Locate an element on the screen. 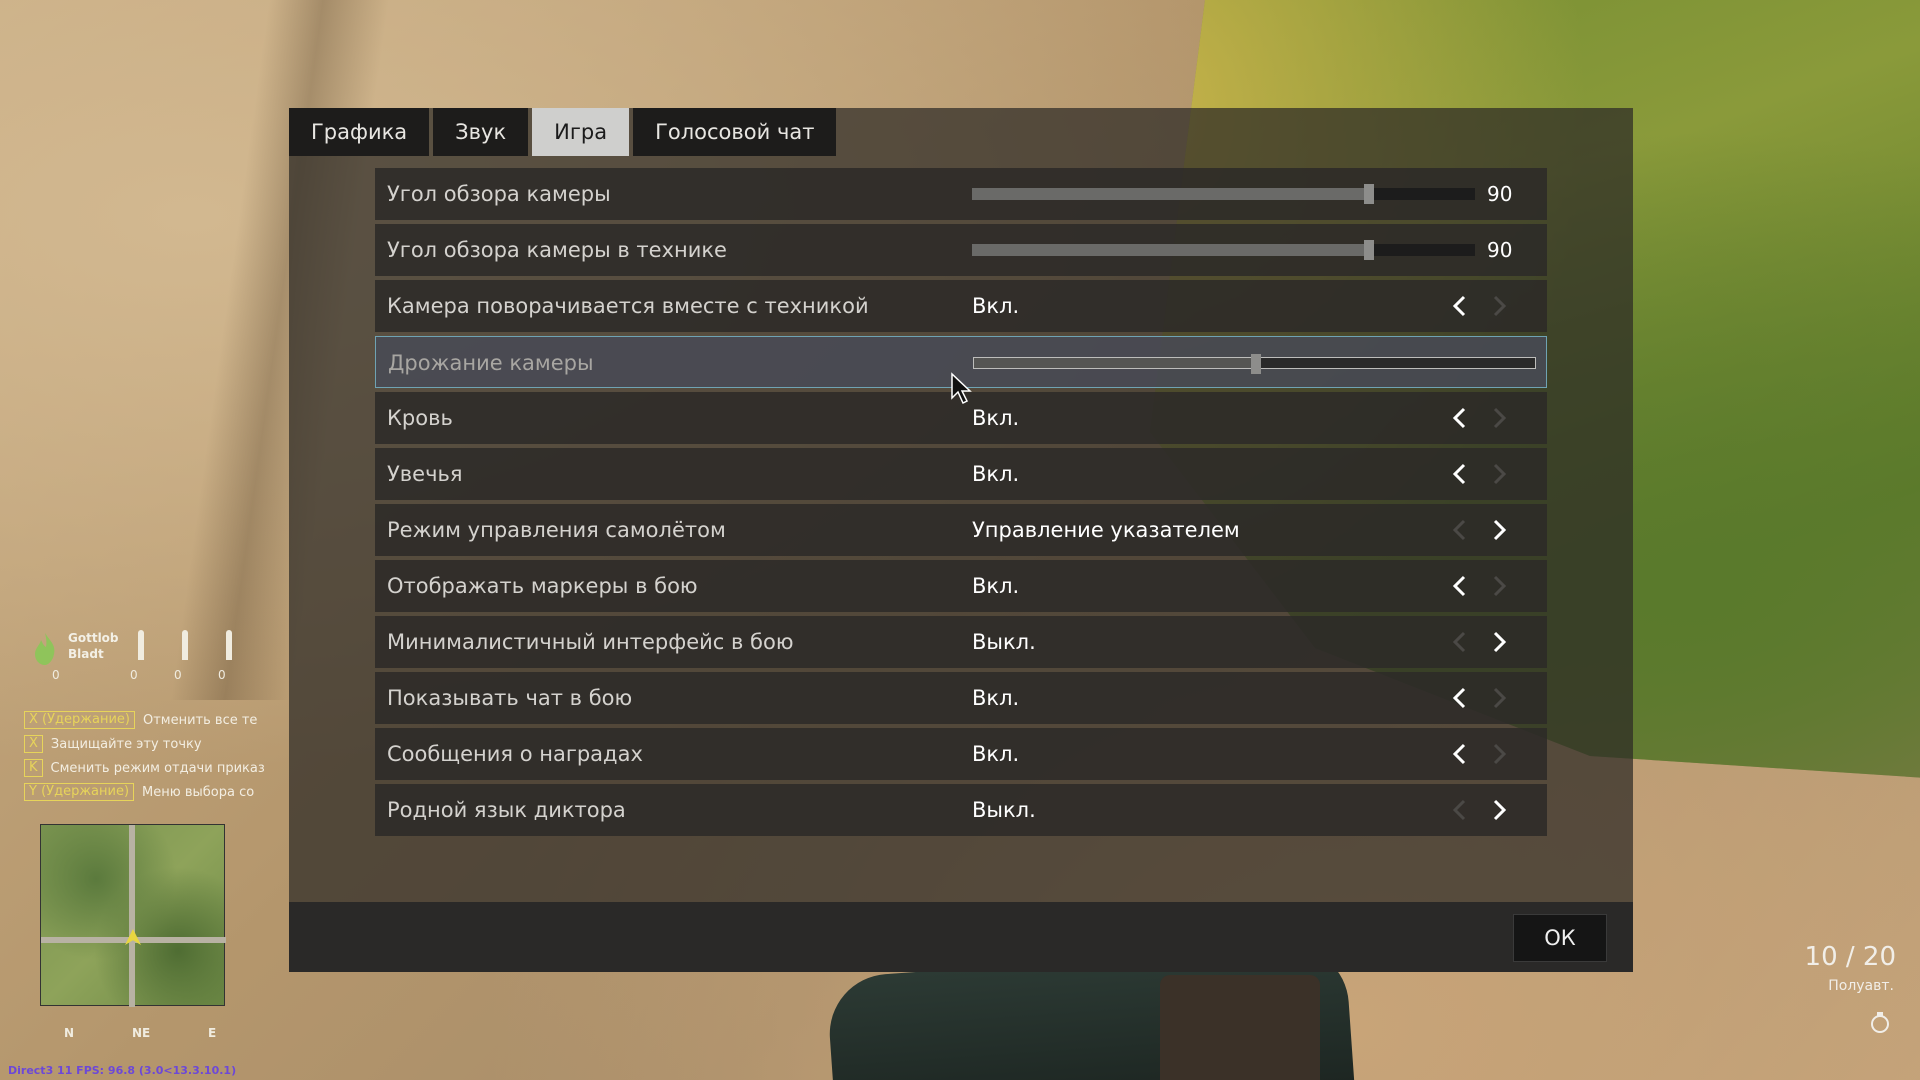 This screenshot has height=1080, width=1920. command-text: Сменить режим отдачи приказ is located at coordinates (157, 768).